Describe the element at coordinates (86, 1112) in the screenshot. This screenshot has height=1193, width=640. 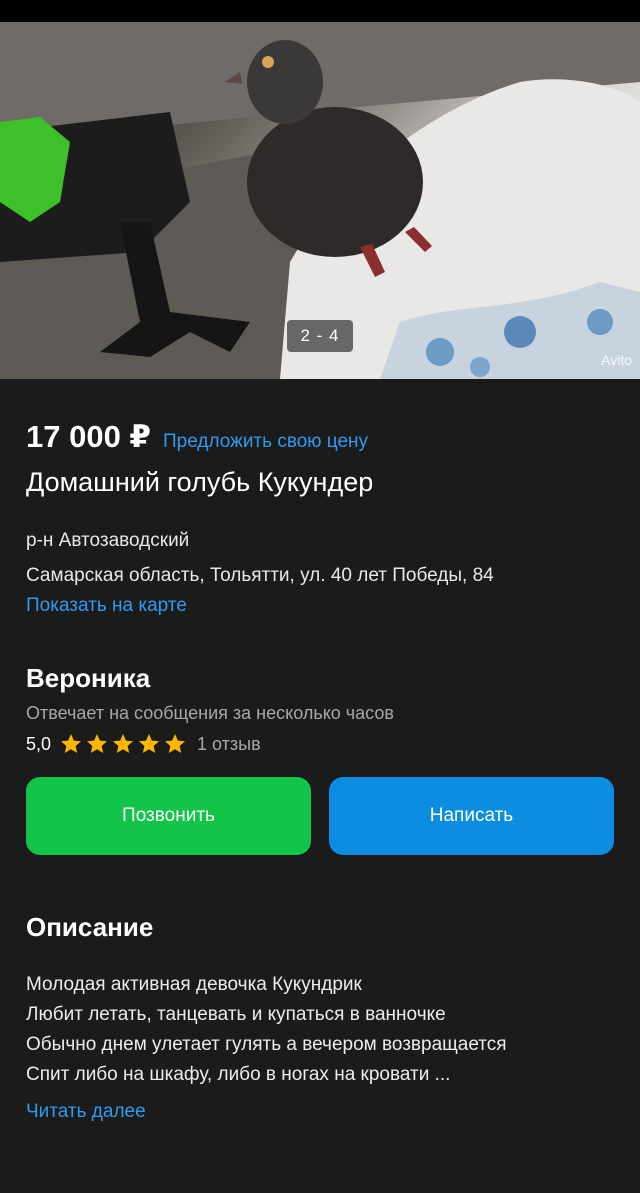
I see `read-more-link: Читать далее` at that location.